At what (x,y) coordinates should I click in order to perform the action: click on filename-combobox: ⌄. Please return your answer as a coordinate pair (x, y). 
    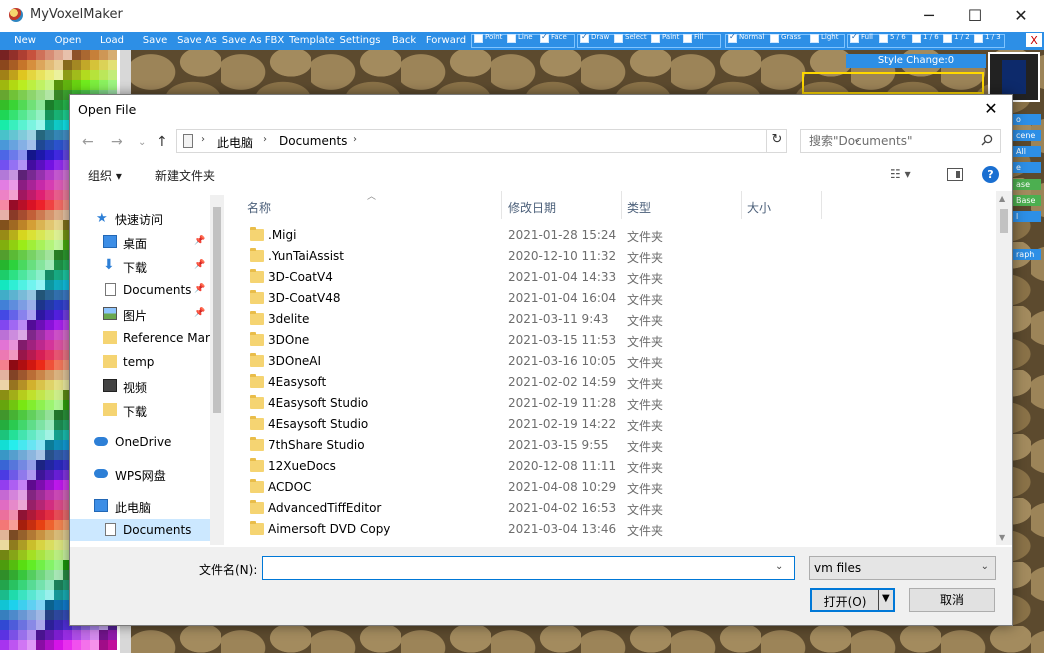
    Looking at the image, I should click on (528, 568).